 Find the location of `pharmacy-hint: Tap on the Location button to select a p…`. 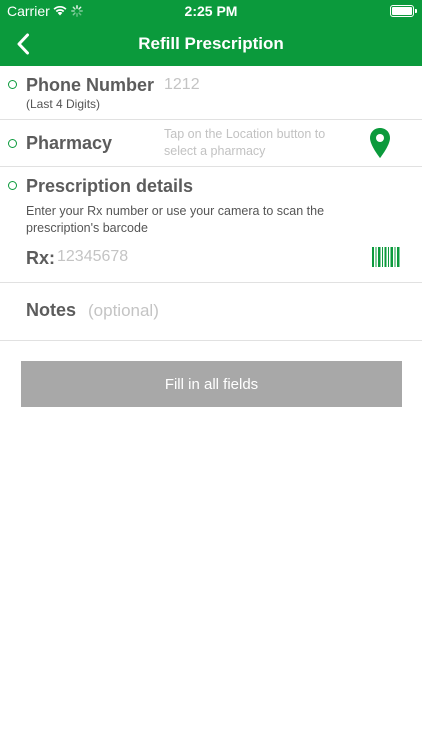

pharmacy-hint: Tap on the Location button to select a p… is located at coordinates (245, 142).